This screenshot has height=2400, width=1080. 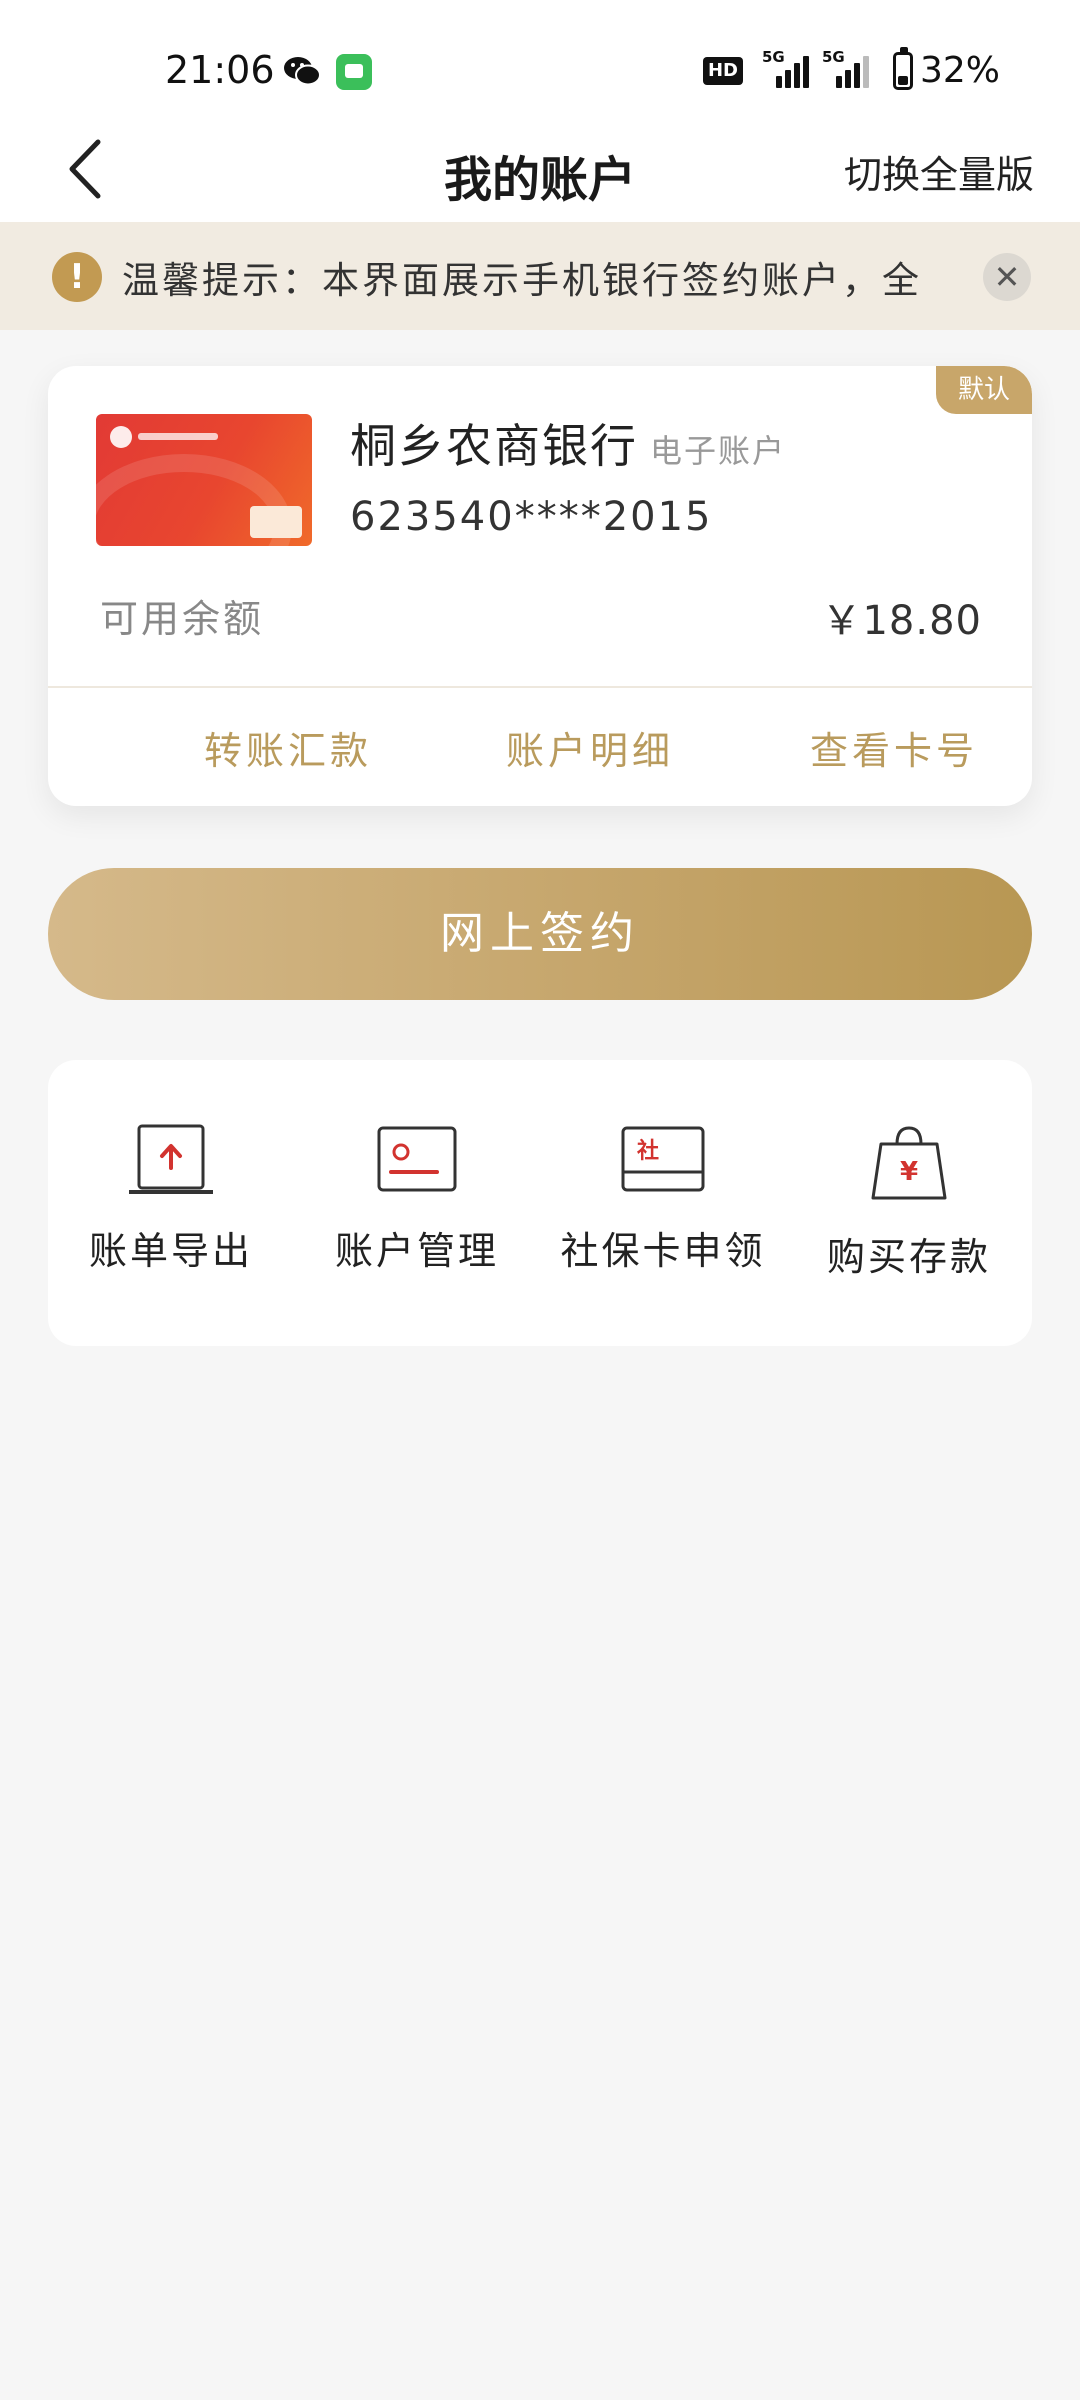 I want to click on battery-percent: 32%, so click(x=960, y=70).